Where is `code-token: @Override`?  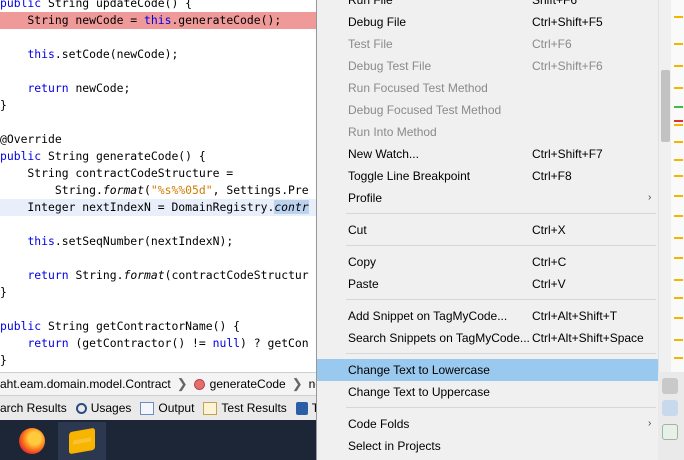 code-token: @Override is located at coordinates (31, 139).